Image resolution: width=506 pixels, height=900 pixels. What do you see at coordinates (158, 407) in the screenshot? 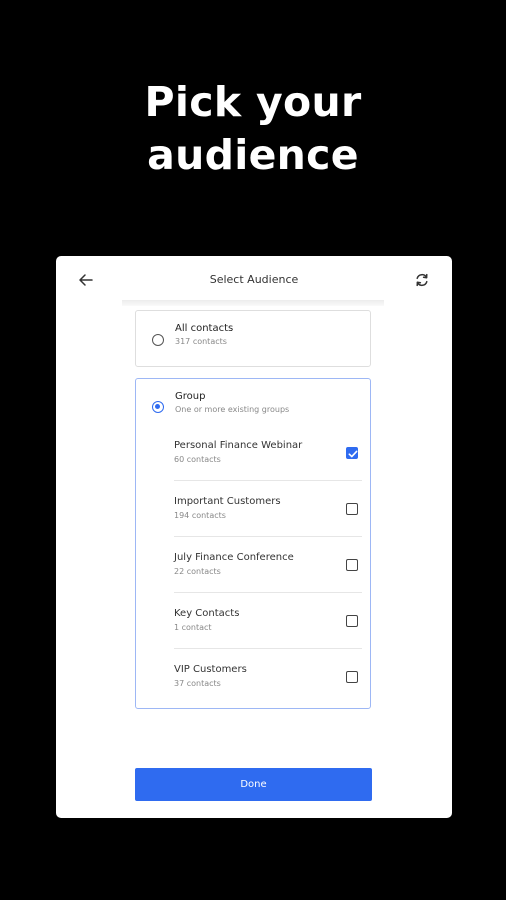
I see `group-radio` at bounding box center [158, 407].